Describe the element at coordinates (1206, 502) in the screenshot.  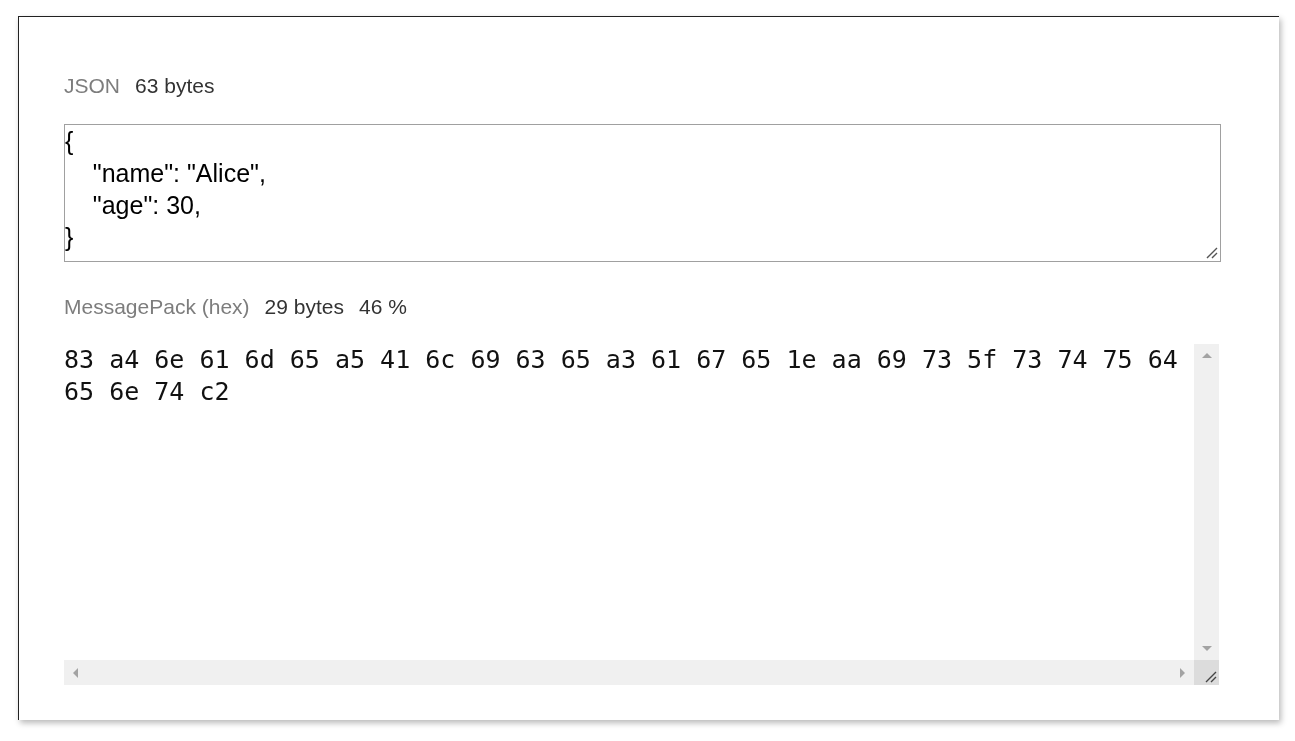
I see `vertical-scrollbar` at that location.